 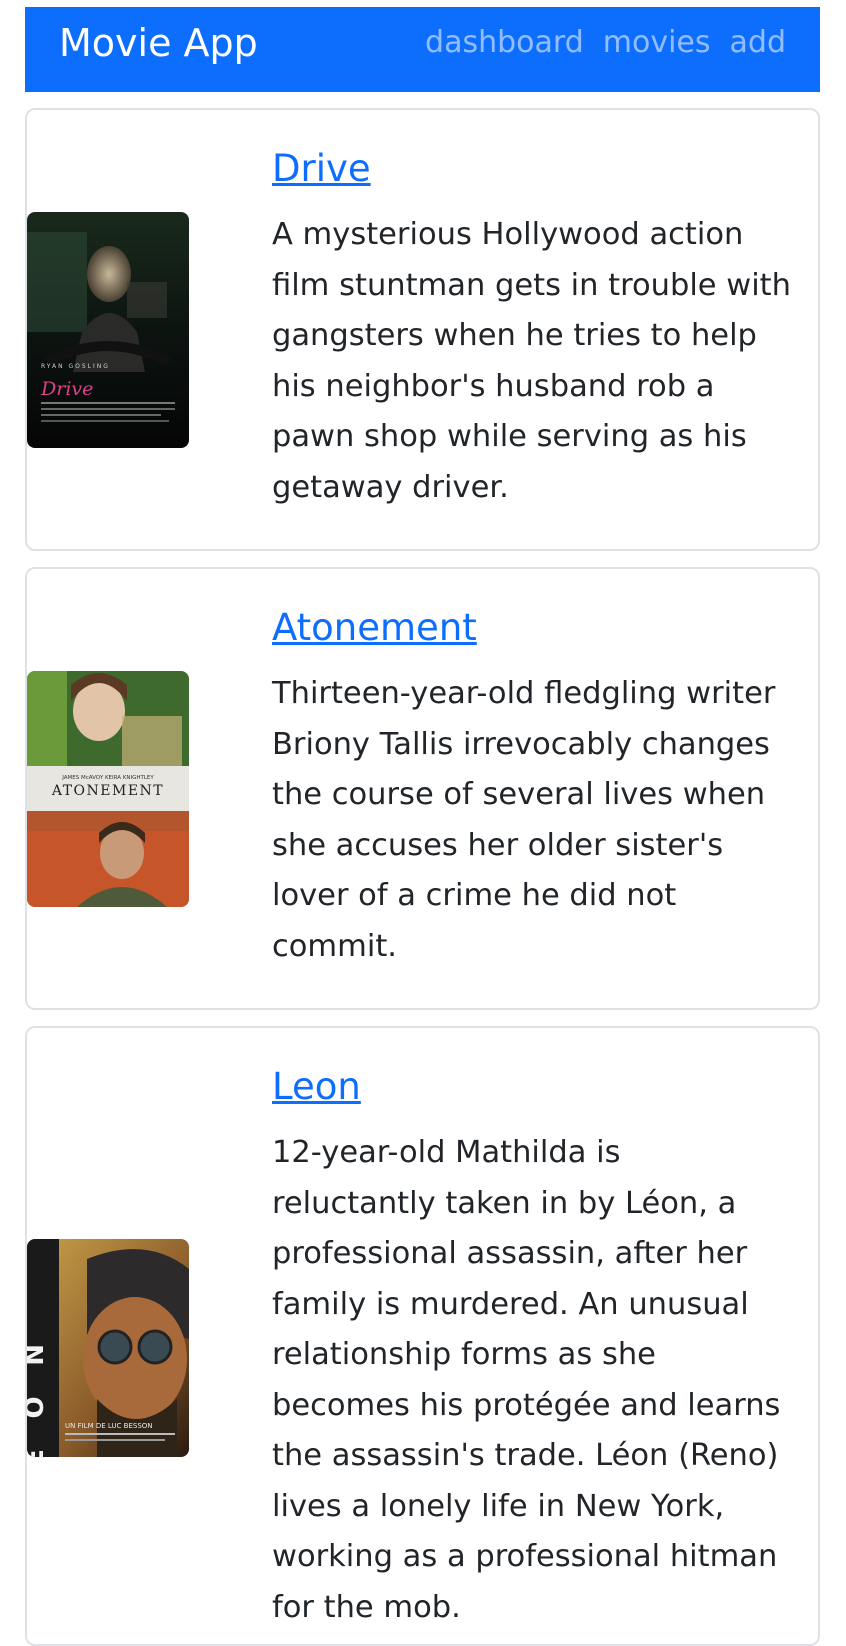 What do you see at coordinates (657, 43) in the screenshot?
I see `nav-link-movies: movies` at bounding box center [657, 43].